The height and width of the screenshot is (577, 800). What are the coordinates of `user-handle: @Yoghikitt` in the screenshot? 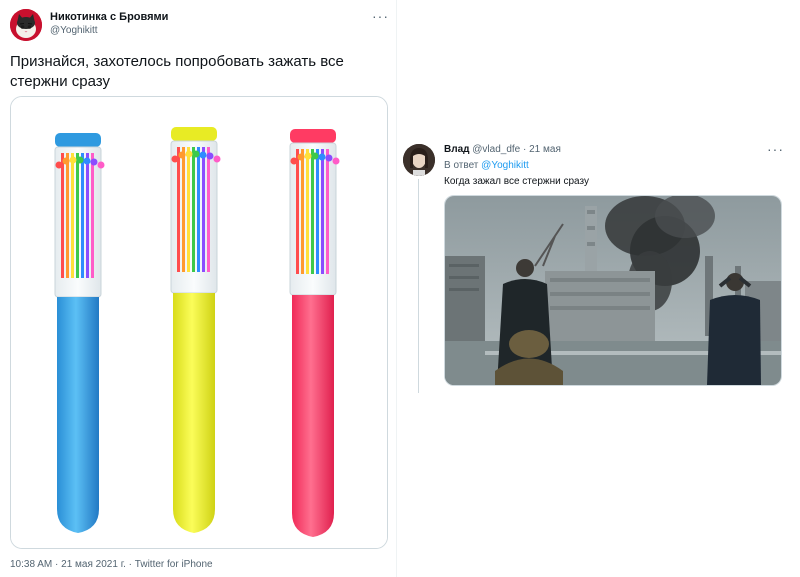 It's located at (109, 30).